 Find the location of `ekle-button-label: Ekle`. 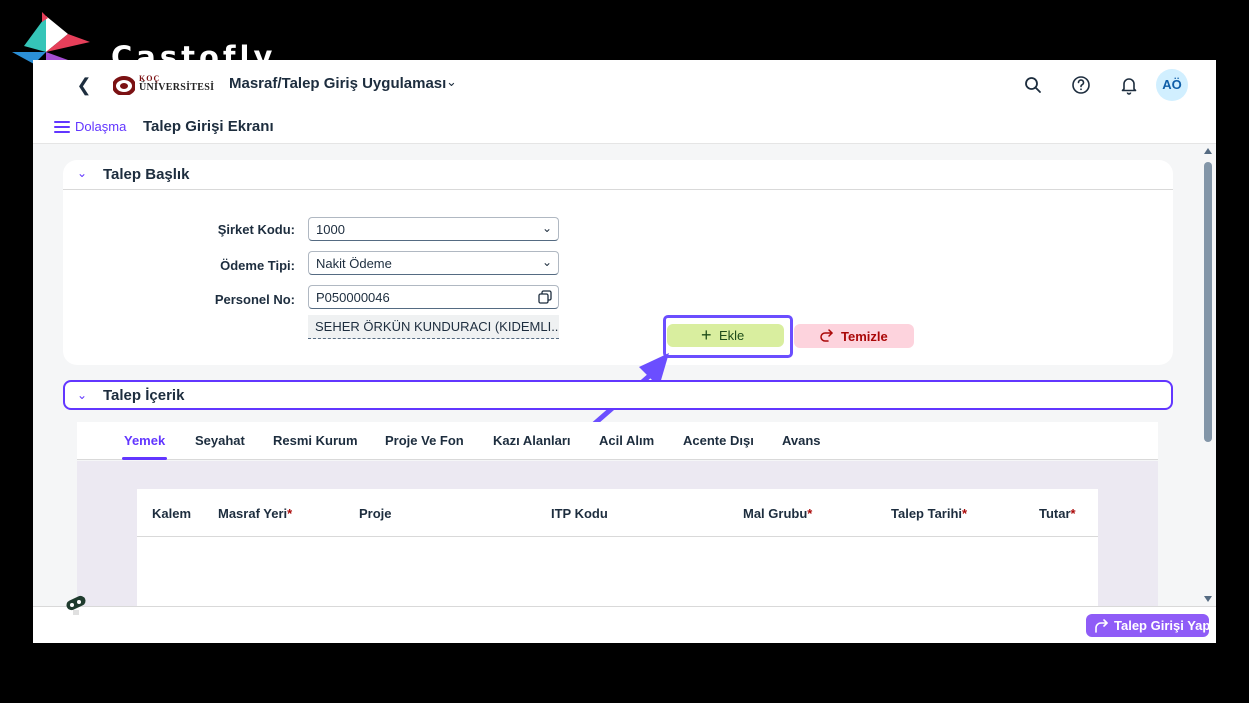

ekle-button-label: Ekle is located at coordinates (732, 335).